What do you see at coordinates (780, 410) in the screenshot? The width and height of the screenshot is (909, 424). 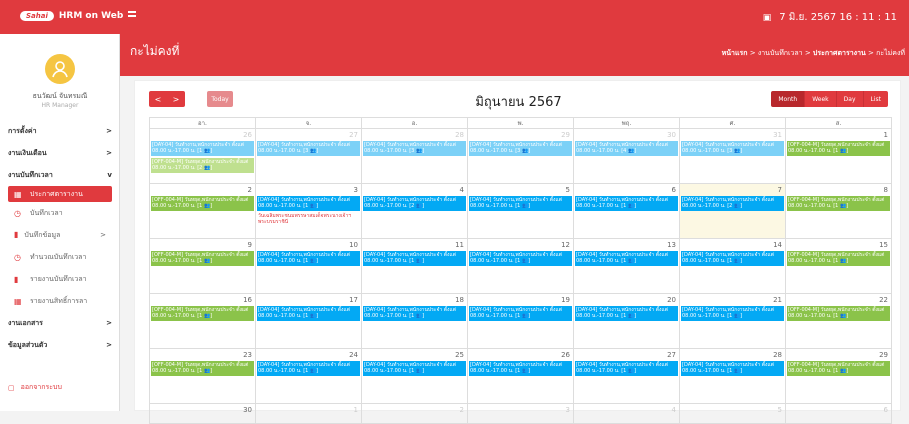 I see `day-number: 5` at bounding box center [780, 410].